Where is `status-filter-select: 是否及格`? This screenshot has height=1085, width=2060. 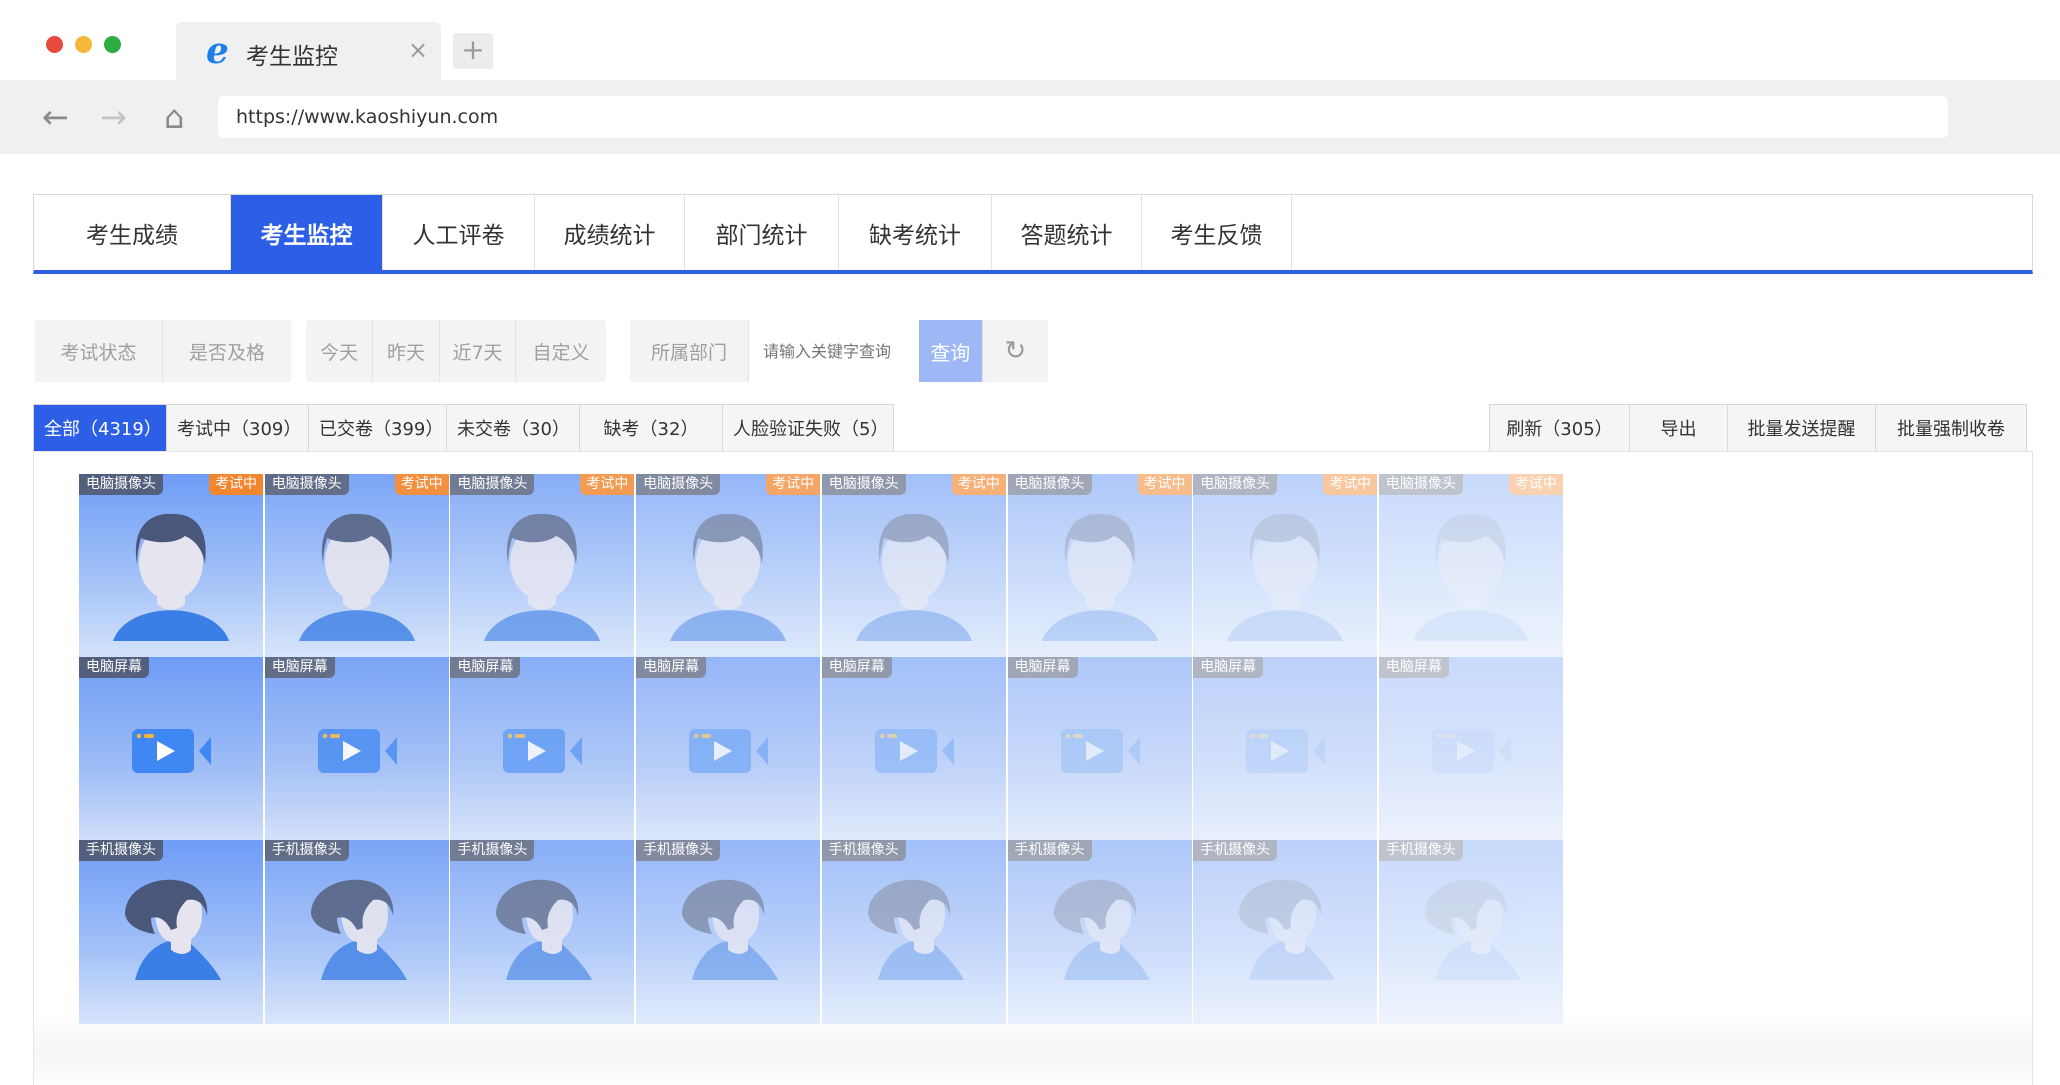
status-filter-select: 是否及格 is located at coordinates (227, 351).